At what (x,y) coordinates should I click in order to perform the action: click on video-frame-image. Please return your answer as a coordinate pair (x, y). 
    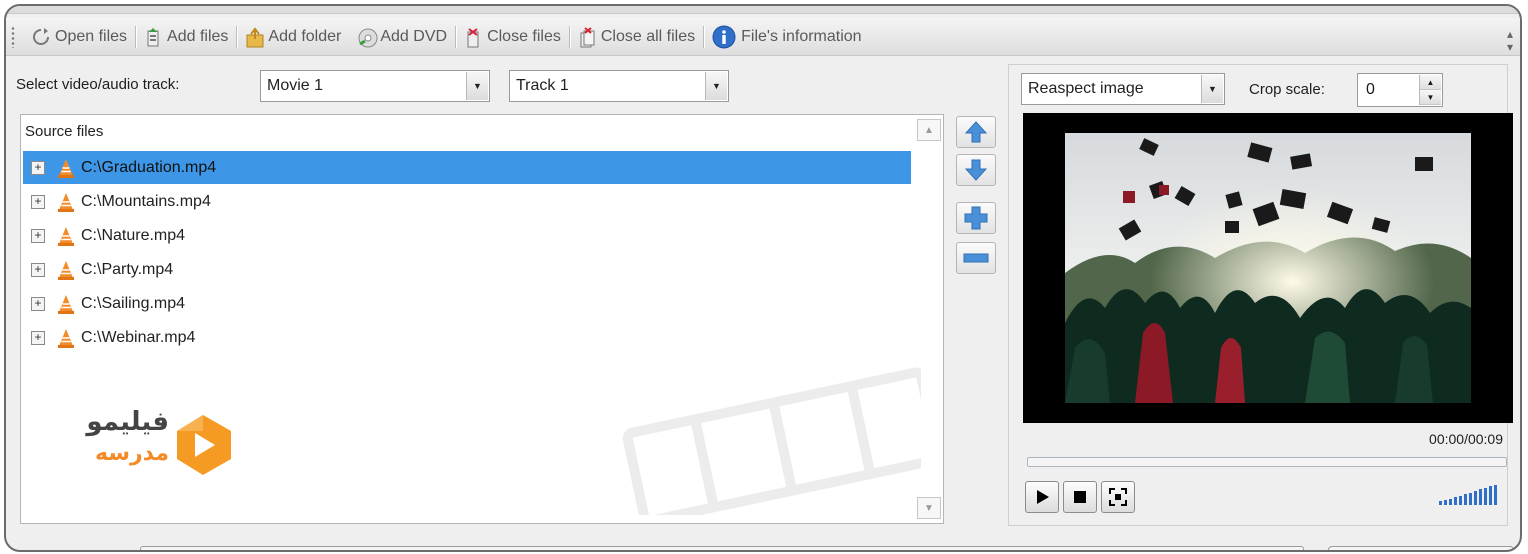
    Looking at the image, I should click on (1268, 268).